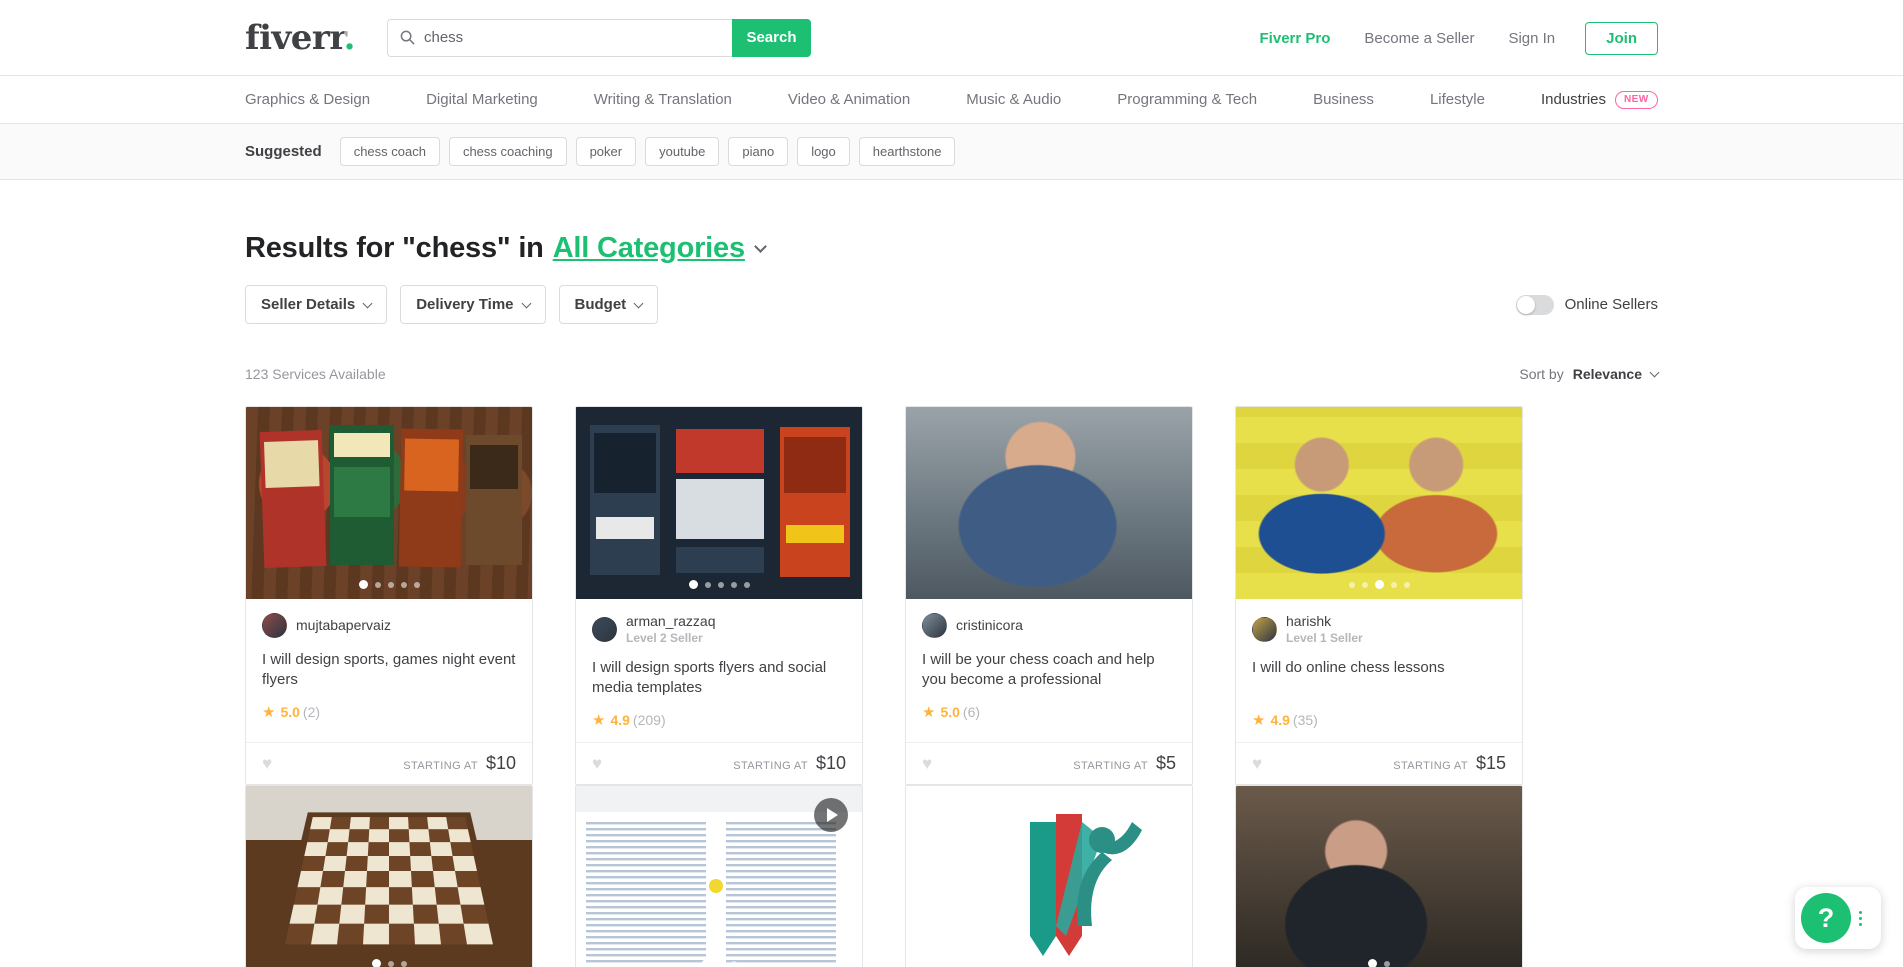 Image resolution: width=1903 pixels, height=967 pixels. What do you see at coordinates (649, 248) in the screenshot?
I see `category-filter-link: All Categories` at bounding box center [649, 248].